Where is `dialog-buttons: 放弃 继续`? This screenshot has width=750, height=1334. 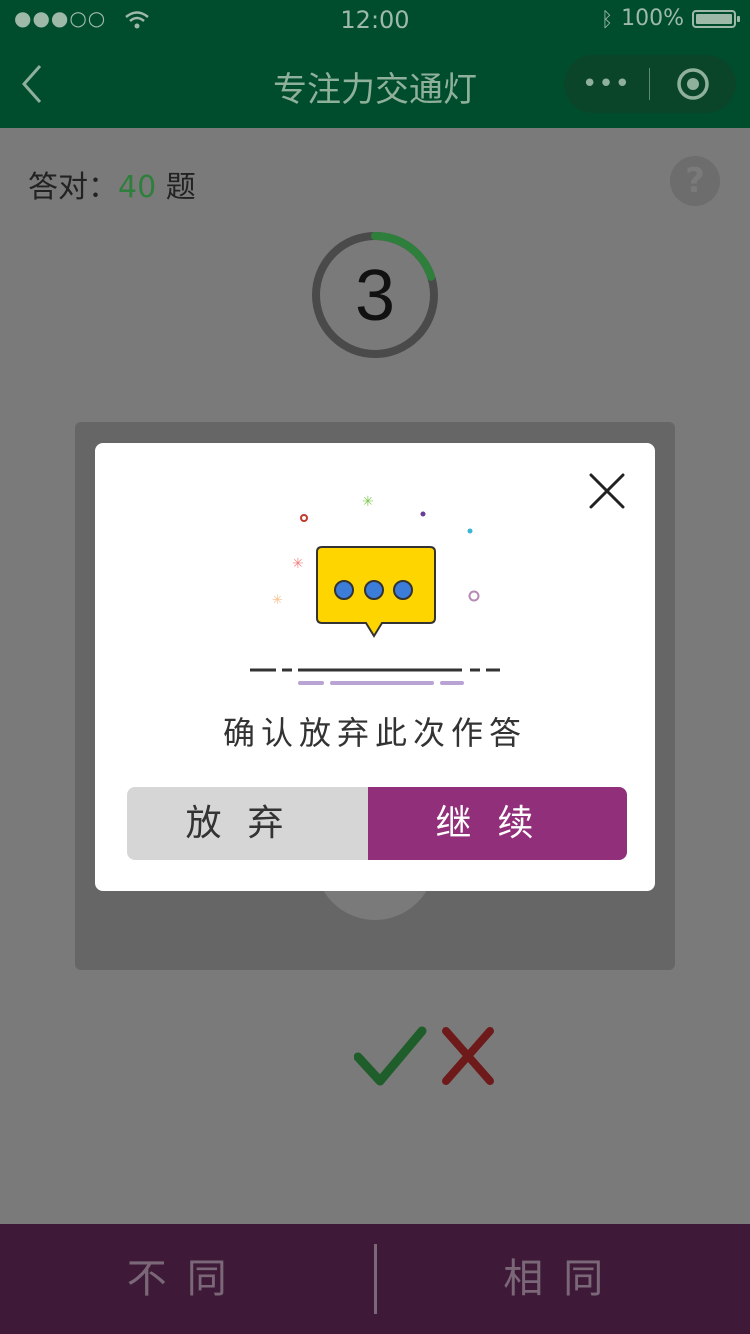 dialog-buttons: 放弃 继续 is located at coordinates (377, 823).